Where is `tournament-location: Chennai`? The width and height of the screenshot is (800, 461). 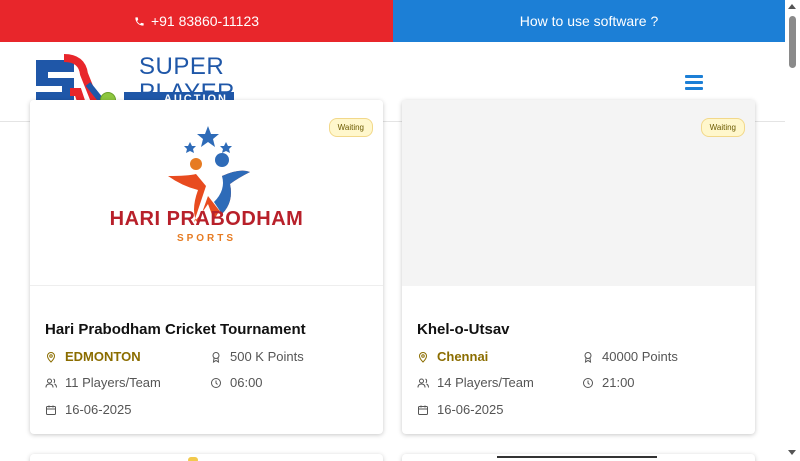
tournament-location: Chennai is located at coordinates (452, 356).